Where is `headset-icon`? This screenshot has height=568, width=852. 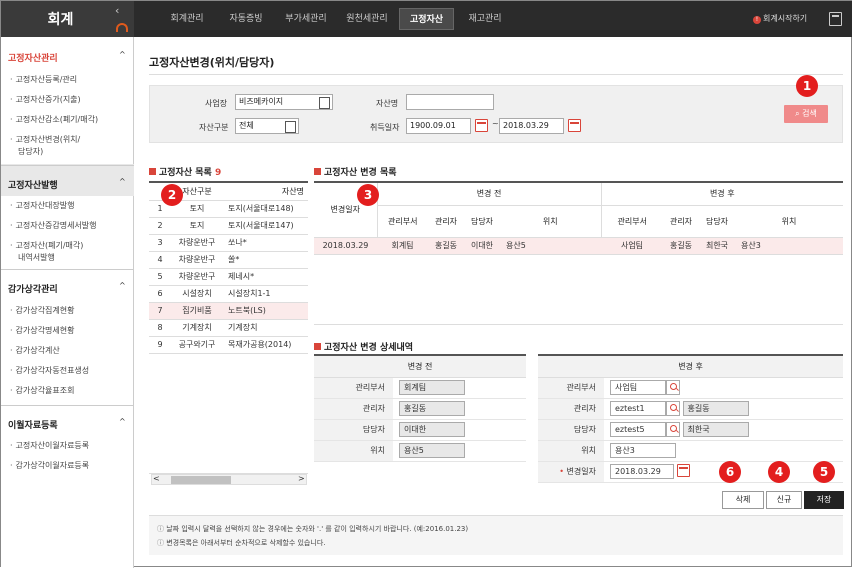
headset-icon is located at coordinates (122, 27).